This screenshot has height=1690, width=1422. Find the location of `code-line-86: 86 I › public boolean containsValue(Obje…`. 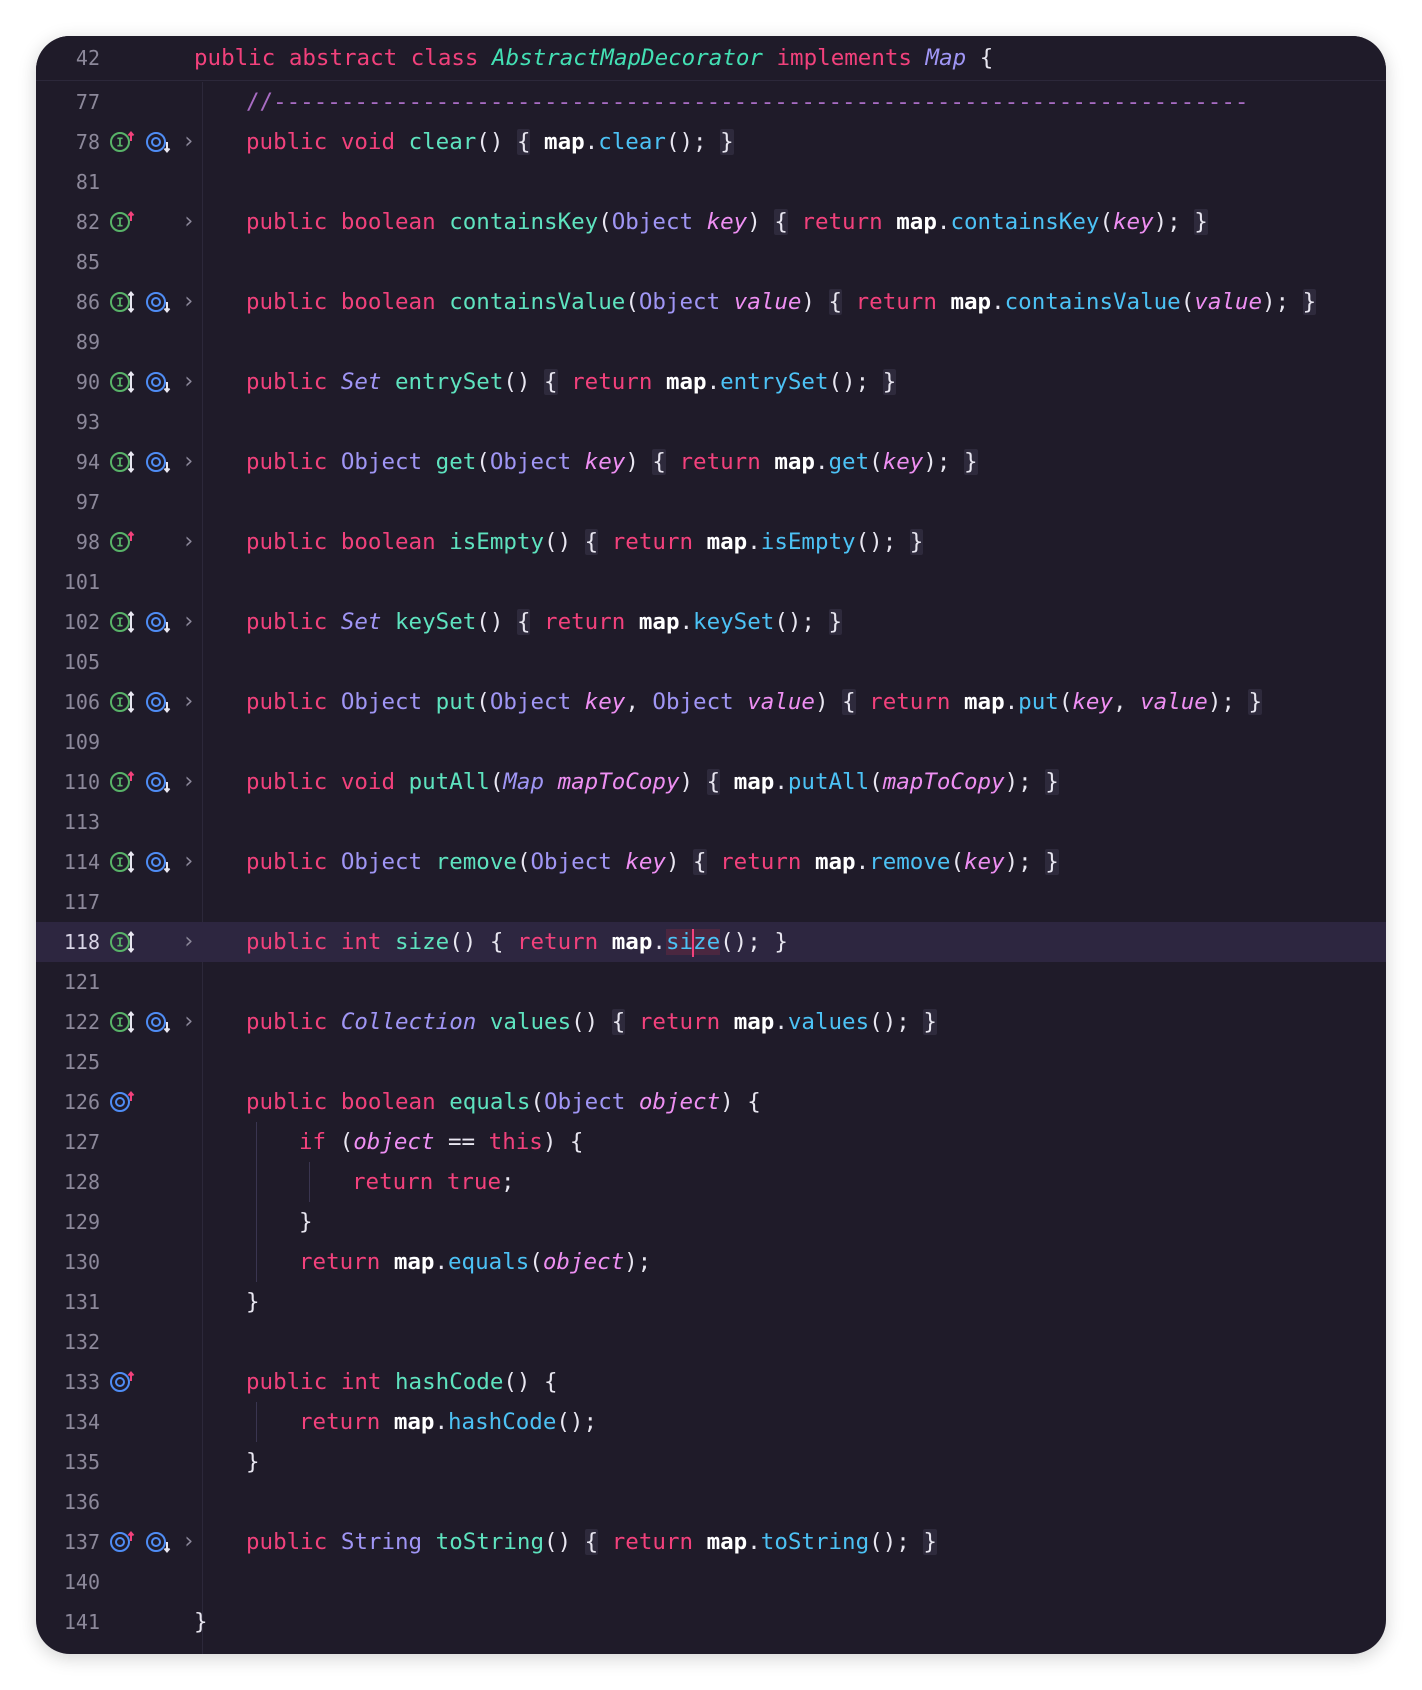

code-line-86: 86 I › public boolean containsValue(Obje… is located at coordinates (711, 302).